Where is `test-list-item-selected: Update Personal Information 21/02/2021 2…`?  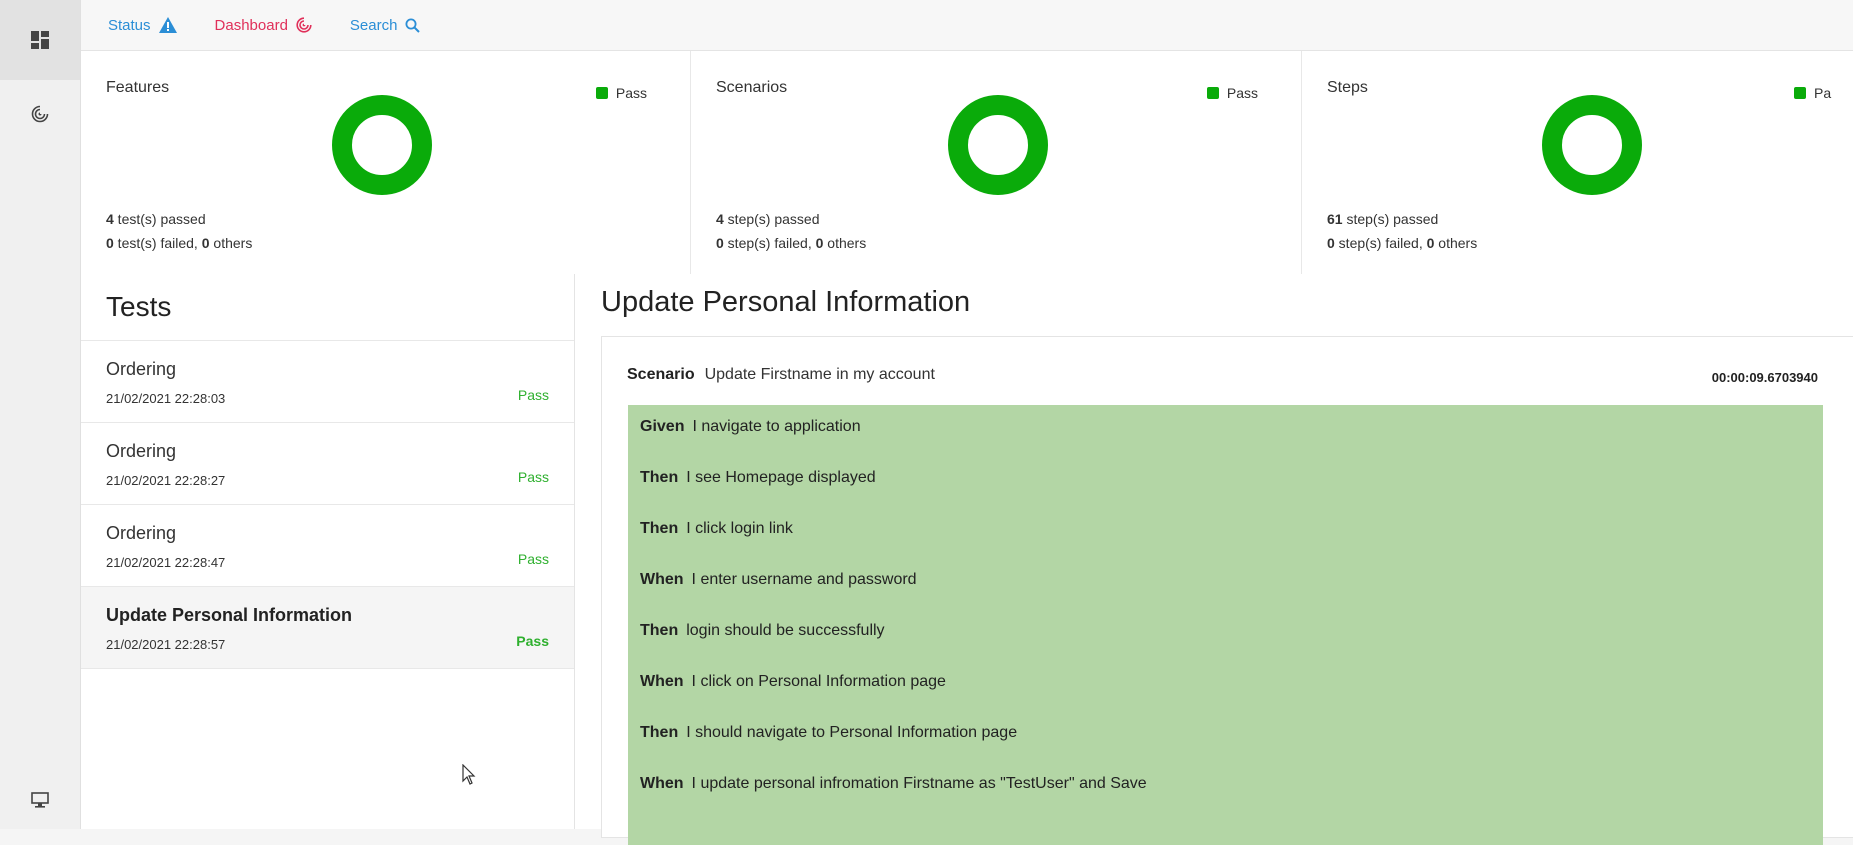
test-list-item-selected: Update Personal Information 21/02/2021 2… is located at coordinates (327, 628).